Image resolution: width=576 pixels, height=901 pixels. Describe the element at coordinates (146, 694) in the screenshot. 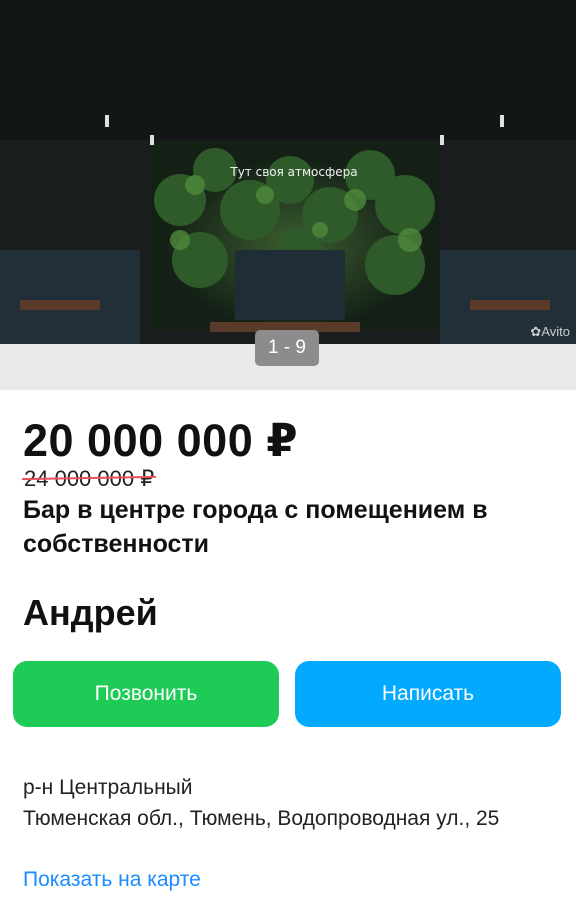

I see `call-button: Позвонить` at that location.